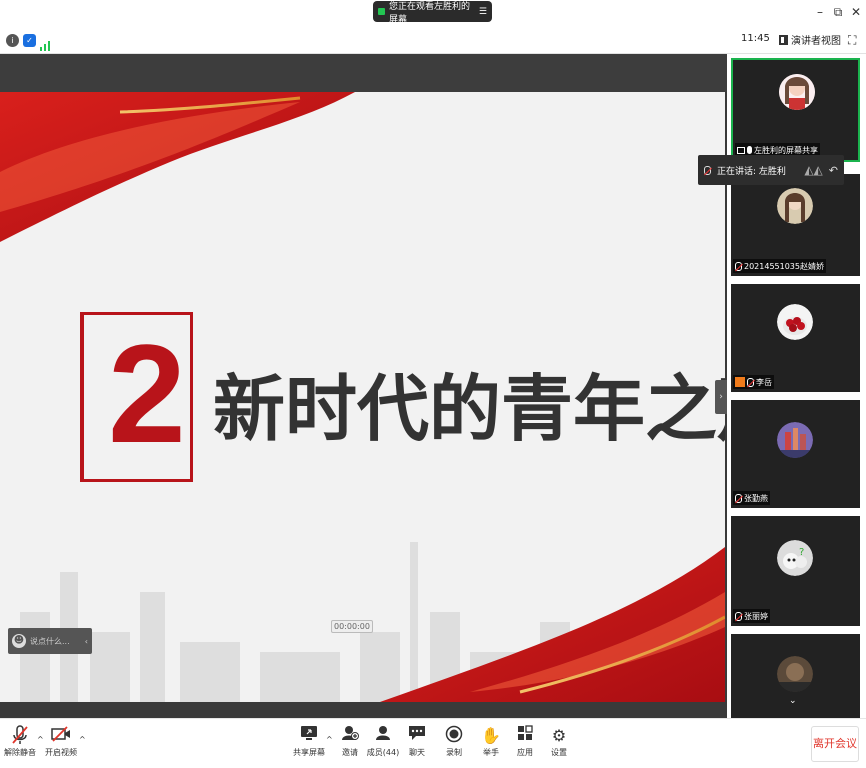 This screenshot has width=866, height=768. Describe the element at coordinates (741, 150) in the screenshot. I see `screen-share-icon` at that location.